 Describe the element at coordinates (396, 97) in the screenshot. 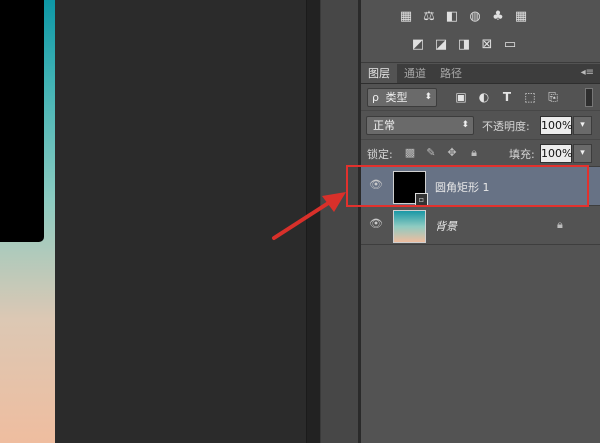

I see `filter-type-label: 类型` at that location.